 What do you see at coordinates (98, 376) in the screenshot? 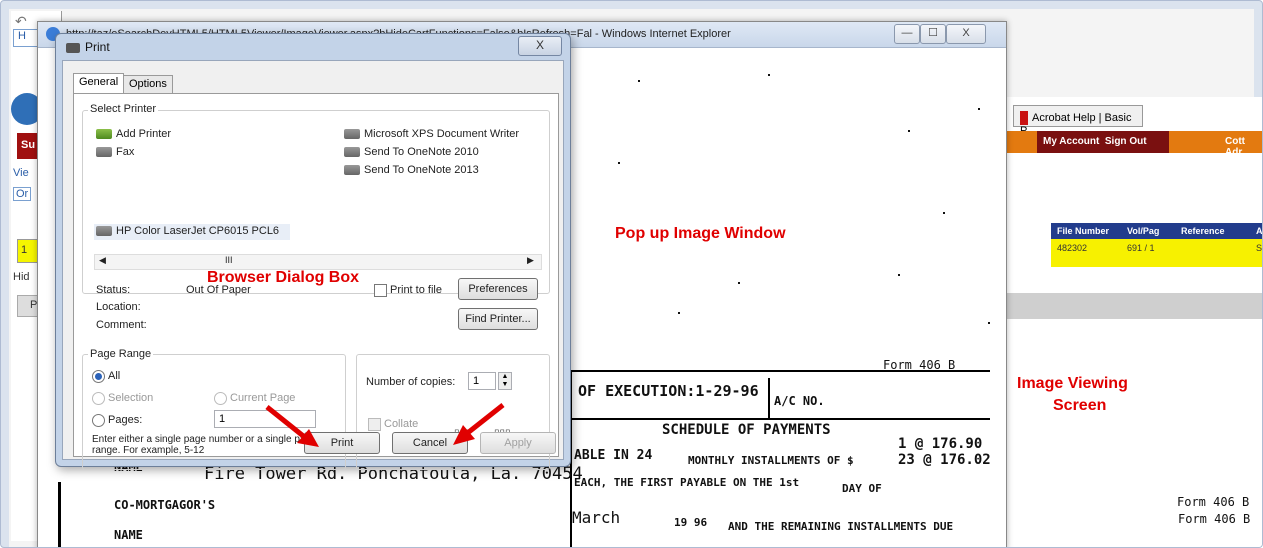
I see `range-all-radio` at bounding box center [98, 376].